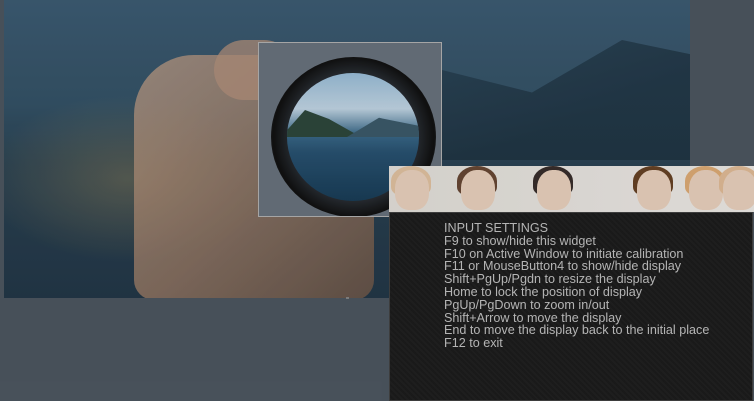  I want to click on settings-line: F9 to show/hide this widget, so click(520, 240).